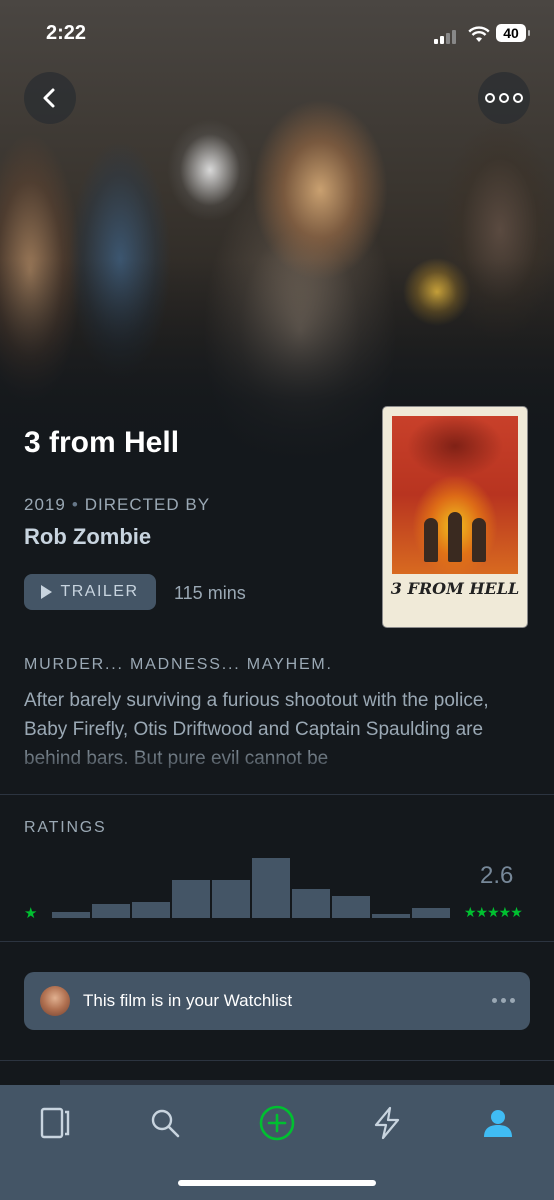 This screenshot has width=554, height=1200. Describe the element at coordinates (45, 504) in the screenshot. I see `film-year: 2019` at that location.